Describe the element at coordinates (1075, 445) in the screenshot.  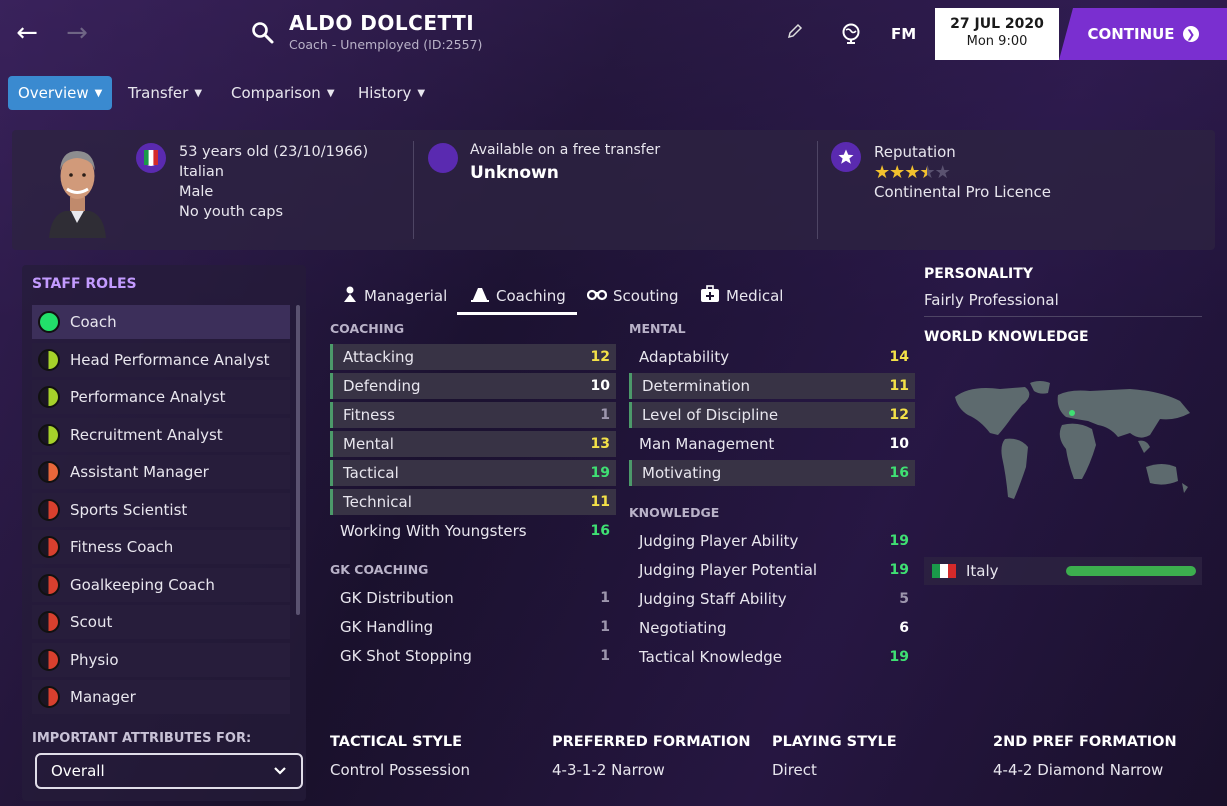
I see `world-map` at that location.